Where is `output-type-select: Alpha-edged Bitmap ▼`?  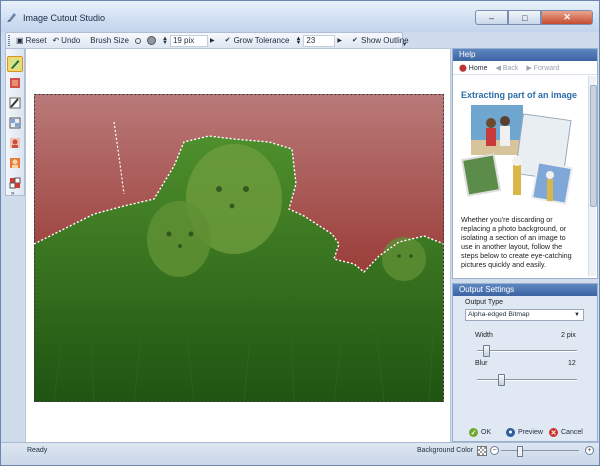
output-type-select: Alpha-edged Bitmap ▼ is located at coordinates (524, 315).